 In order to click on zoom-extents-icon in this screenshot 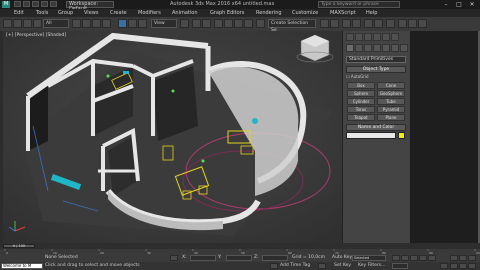, I will do `click(472, 258)`.